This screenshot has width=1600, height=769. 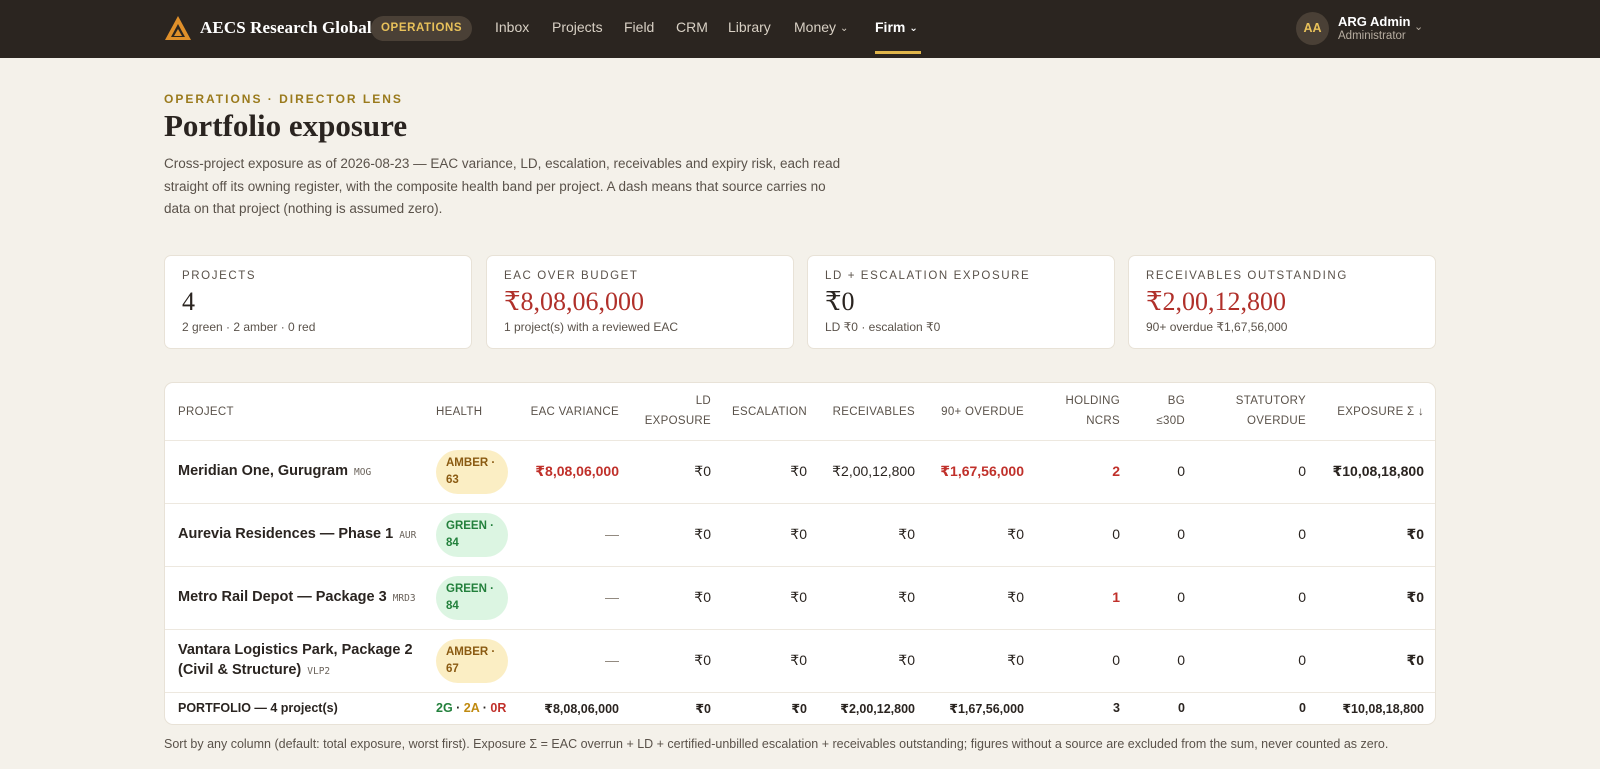 What do you see at coordinates (1103, 421) in the screenshot?
I see `header-line: NCRS` at bounding box center [1103, 421].